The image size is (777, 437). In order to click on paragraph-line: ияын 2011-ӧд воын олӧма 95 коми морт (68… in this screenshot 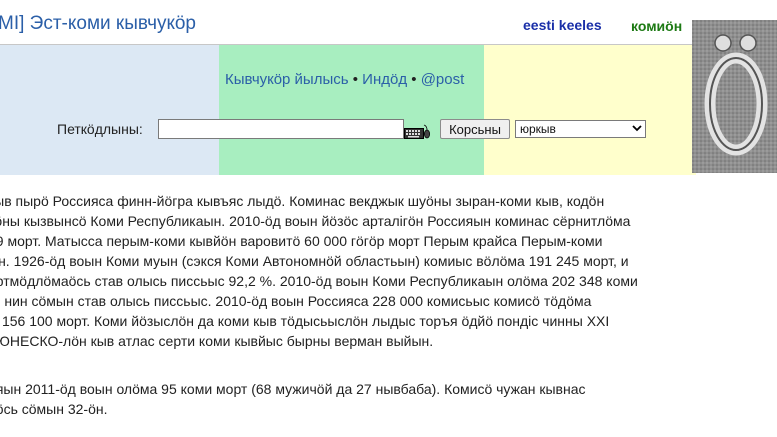, I will do `click(293, 389)`.